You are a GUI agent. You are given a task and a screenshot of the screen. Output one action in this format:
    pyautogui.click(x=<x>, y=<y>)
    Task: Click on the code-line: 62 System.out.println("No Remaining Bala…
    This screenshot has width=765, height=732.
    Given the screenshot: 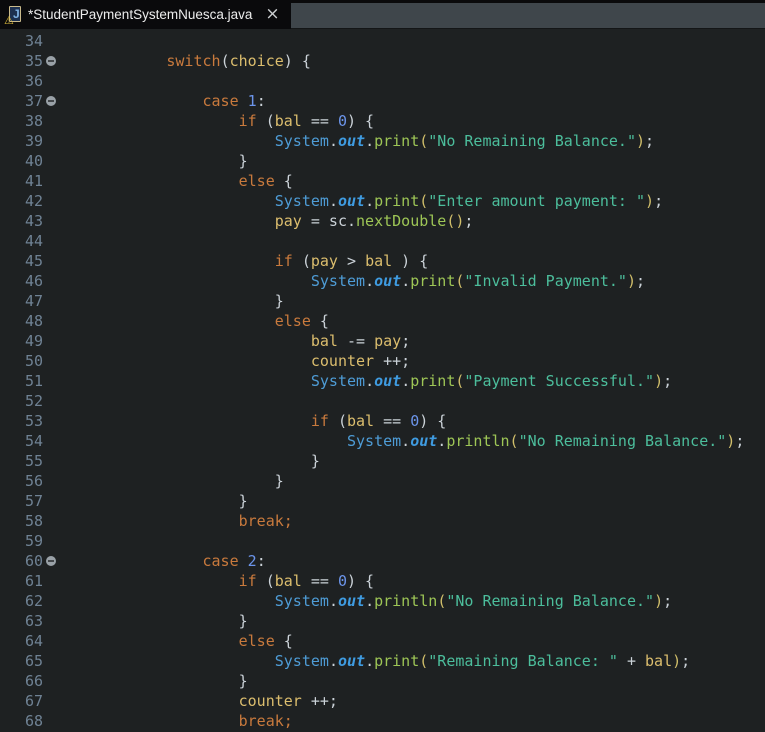 What is the action you would take?
    pyautogui.click(x=382, y=601)
    